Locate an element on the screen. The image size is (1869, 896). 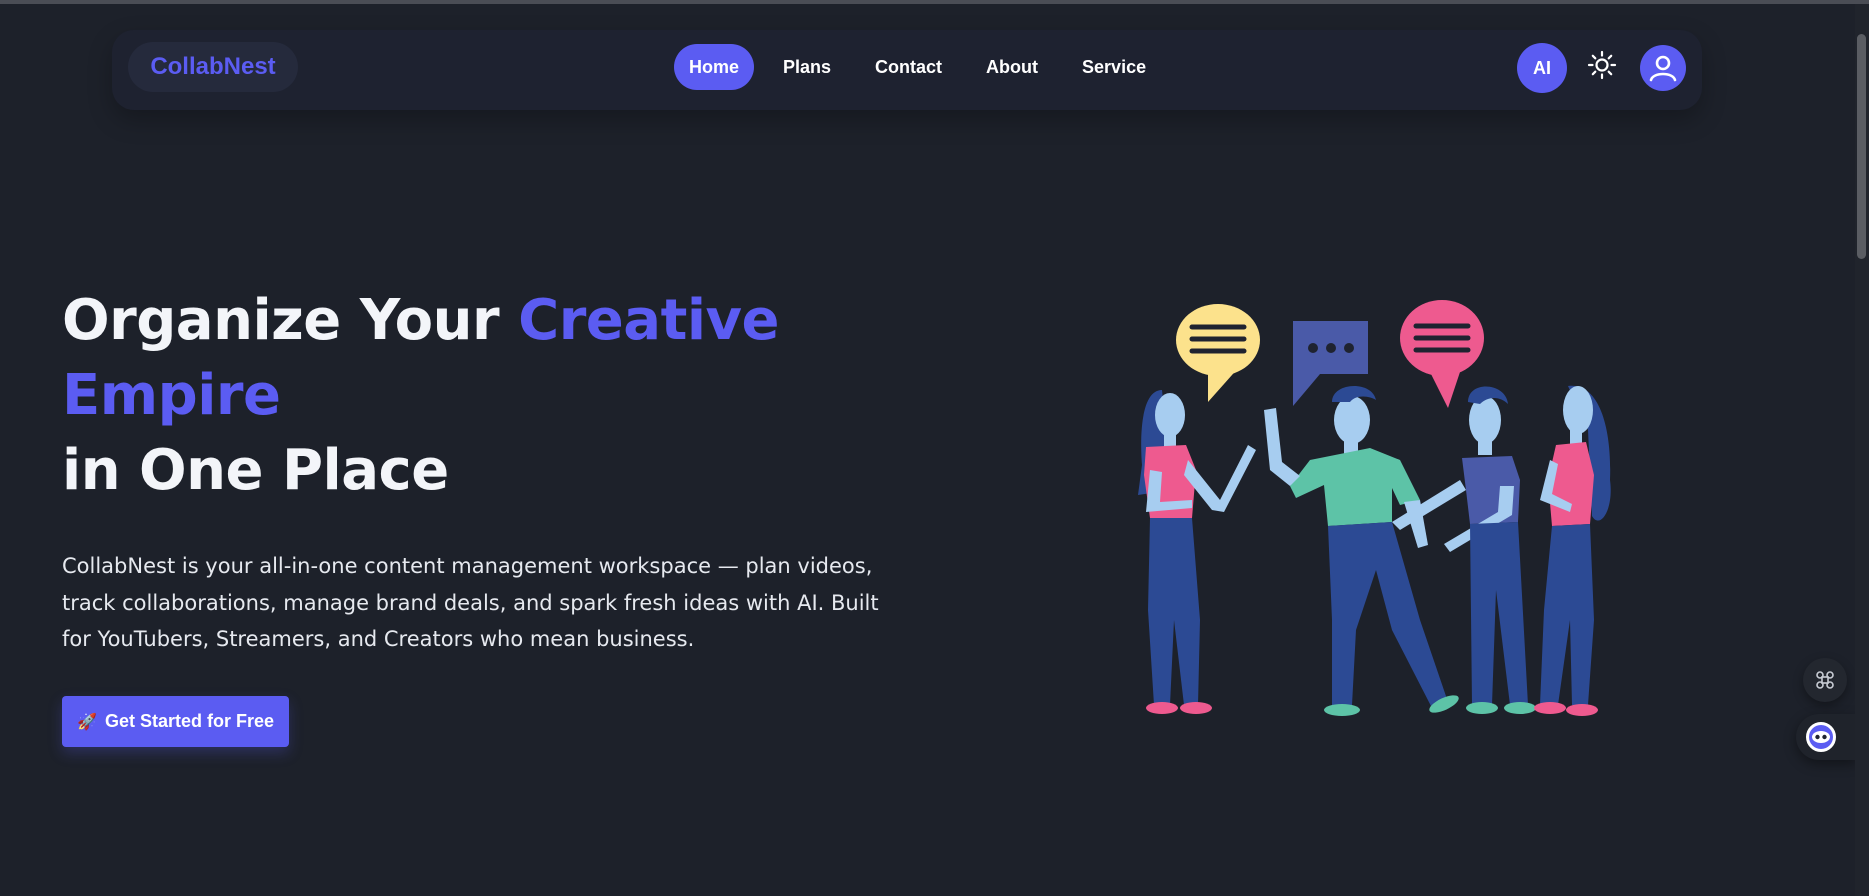
get-started-button: 🚀 Get Started for Free is located at coordinates (175, 721).